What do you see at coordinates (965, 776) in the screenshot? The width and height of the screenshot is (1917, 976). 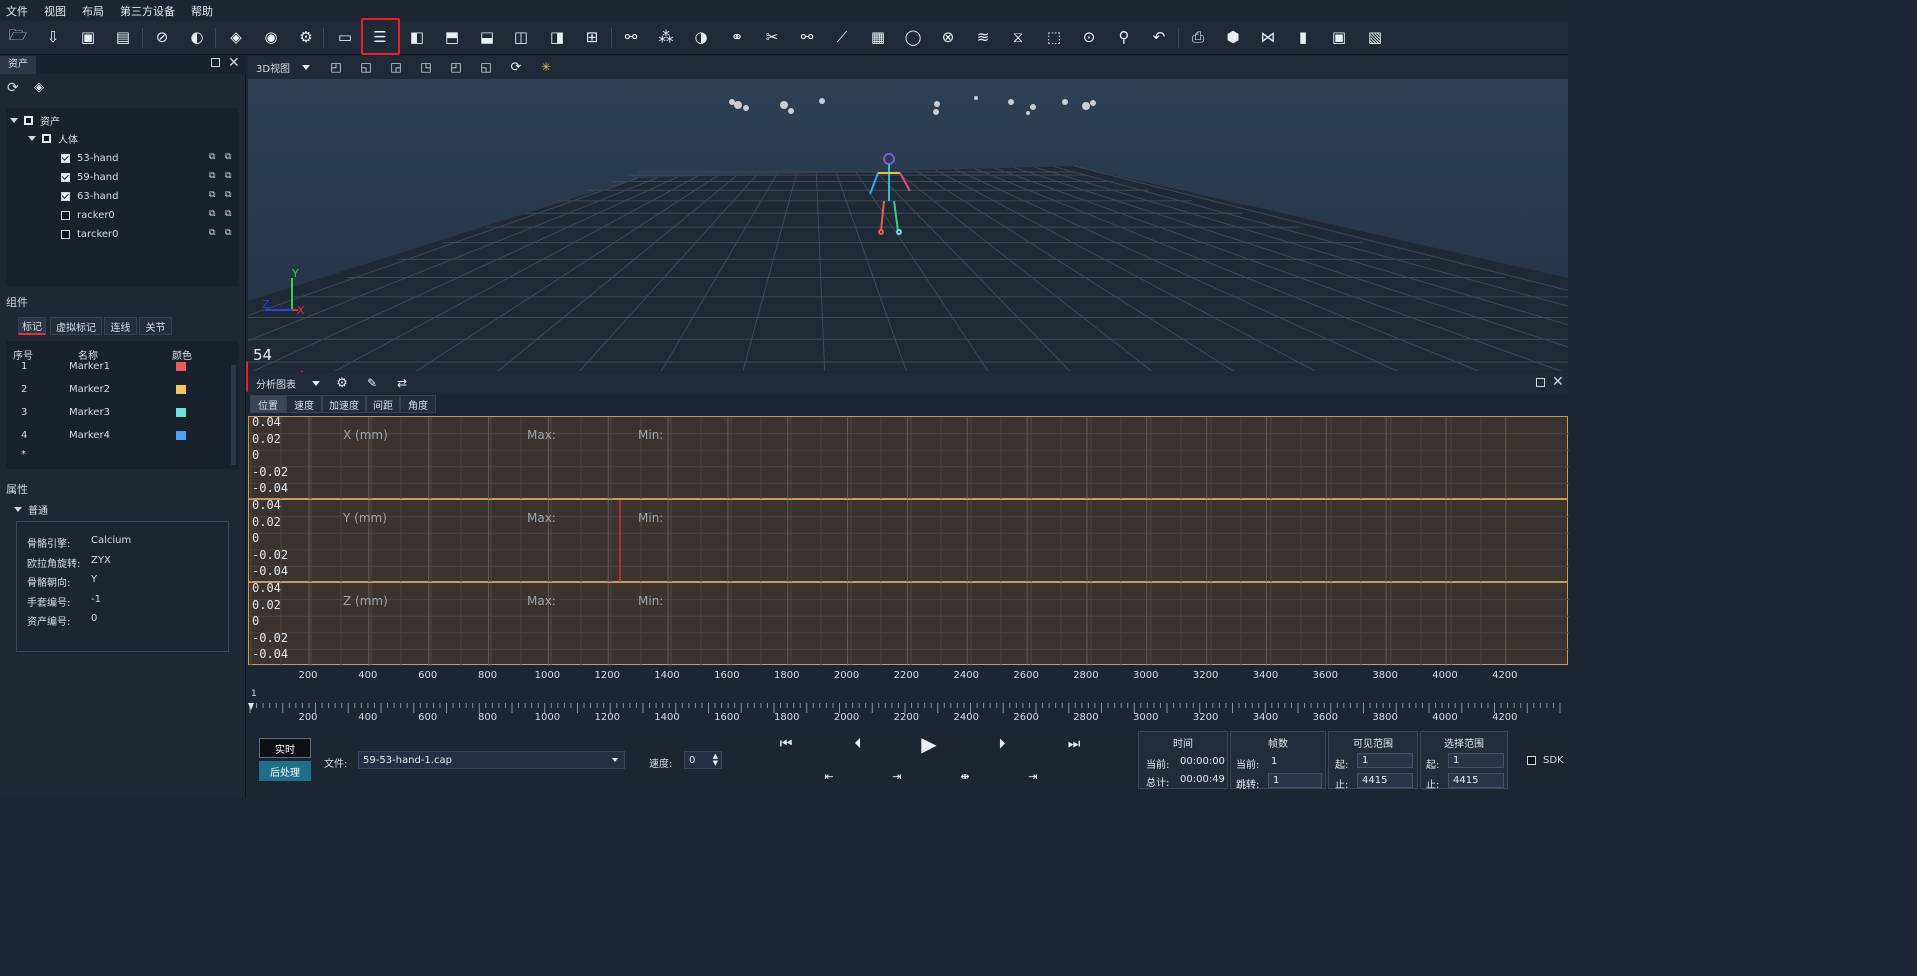 I see `mark-out-icon: ⇼` at bounding box center [965, 776].